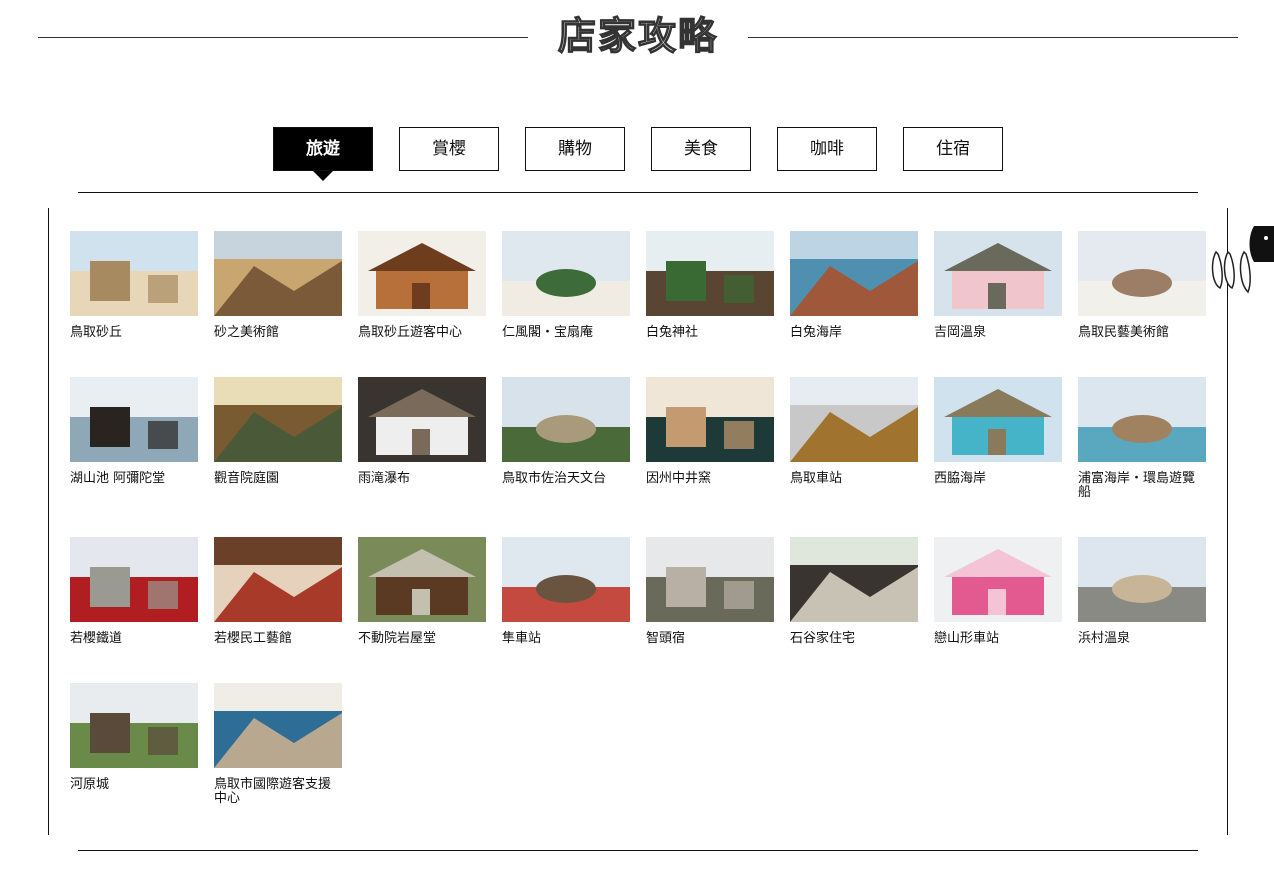 The image size is (1274, 884). I want to click on spot-card: 戀山形車站, so click(998, 591).